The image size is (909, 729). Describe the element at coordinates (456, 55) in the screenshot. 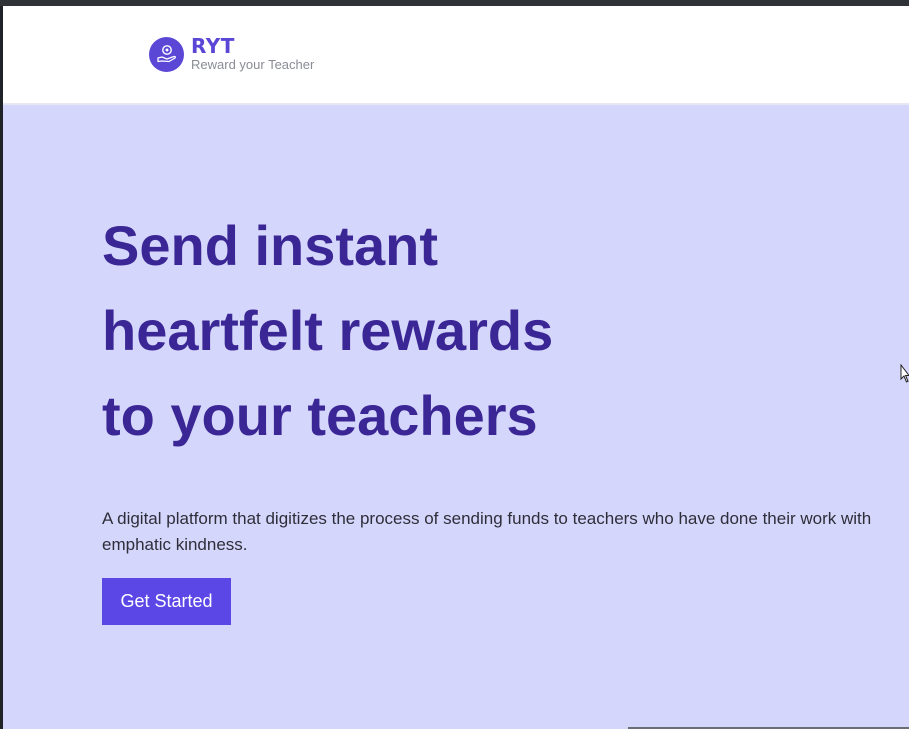

I see `site-header: RYT Reward your Teacher` at that location.